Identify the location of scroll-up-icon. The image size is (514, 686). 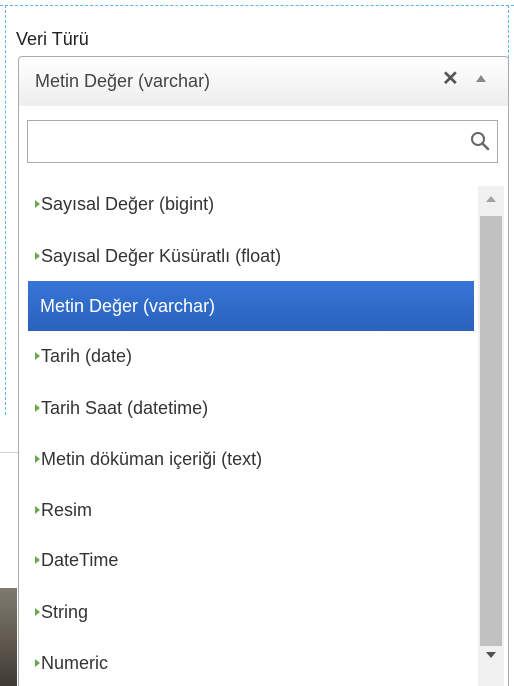
(491, 199).